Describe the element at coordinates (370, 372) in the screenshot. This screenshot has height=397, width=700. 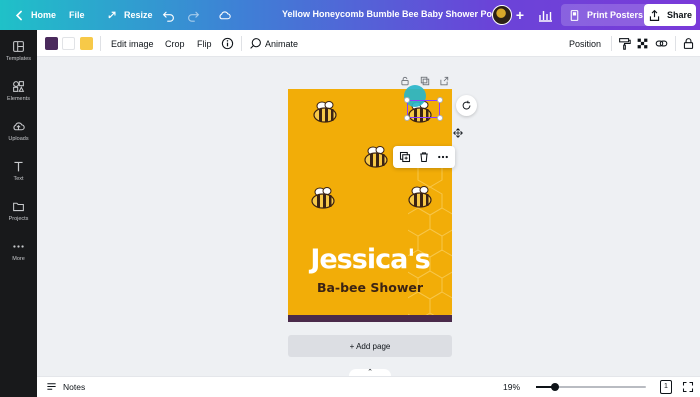
I see `show-pages-toggle: ⌃` at that location.